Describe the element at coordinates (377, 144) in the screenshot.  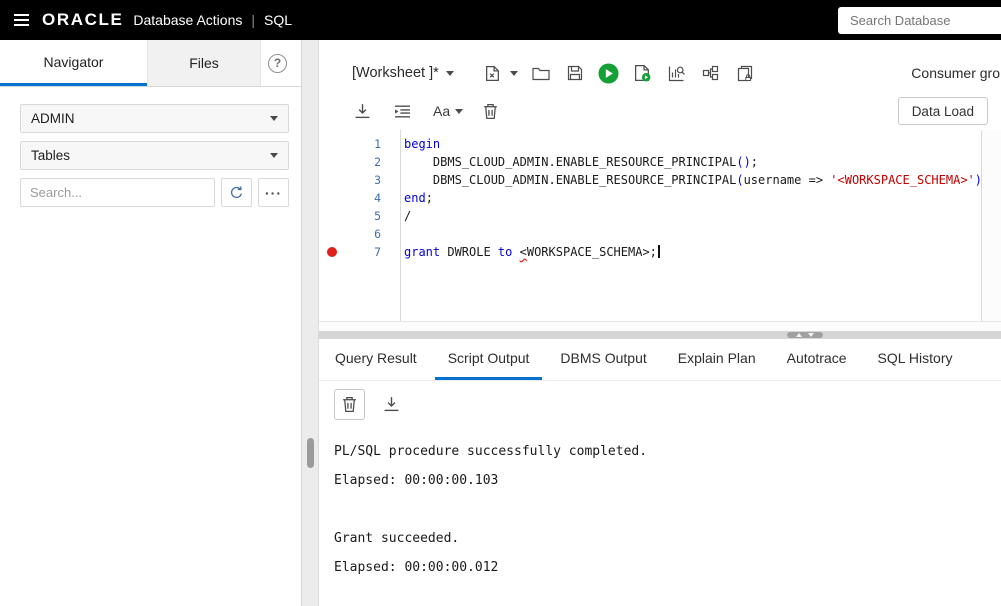
I see `line-number: 1` at that location.